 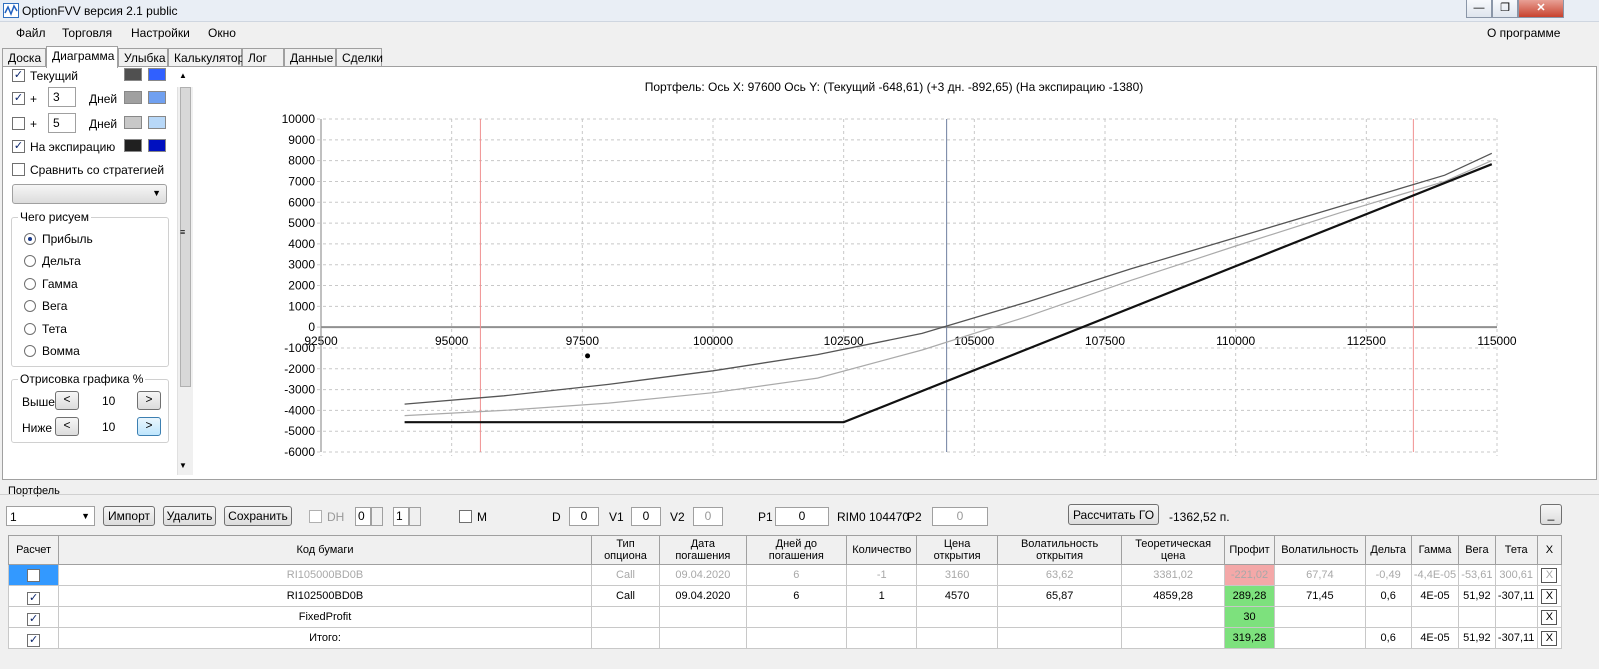 I want to click on column-header: Вега, so click(x=1477, y=550).